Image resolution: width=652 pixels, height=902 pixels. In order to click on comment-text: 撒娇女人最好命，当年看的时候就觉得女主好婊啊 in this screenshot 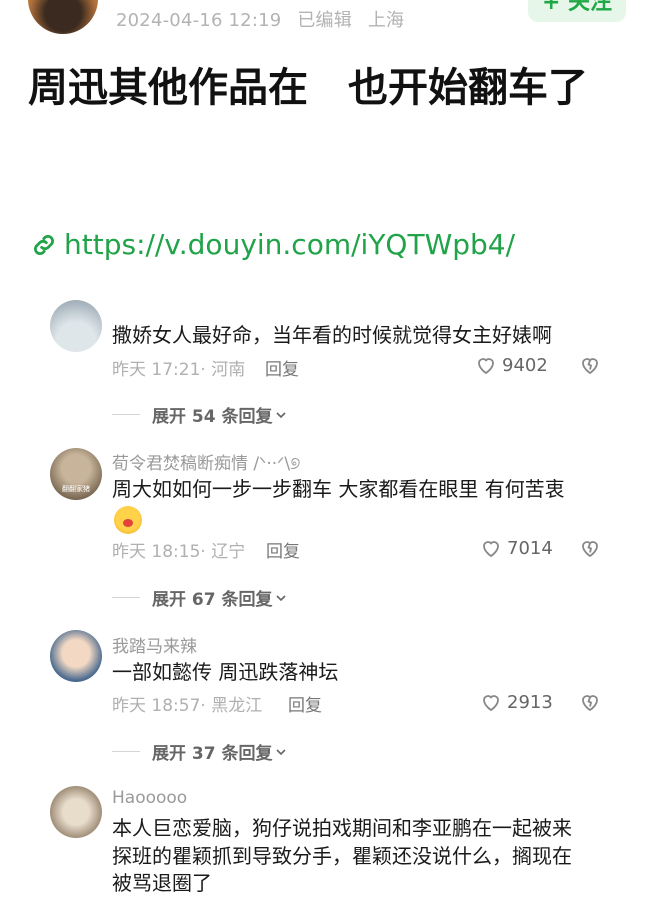, I will do `click(332, 335)`.